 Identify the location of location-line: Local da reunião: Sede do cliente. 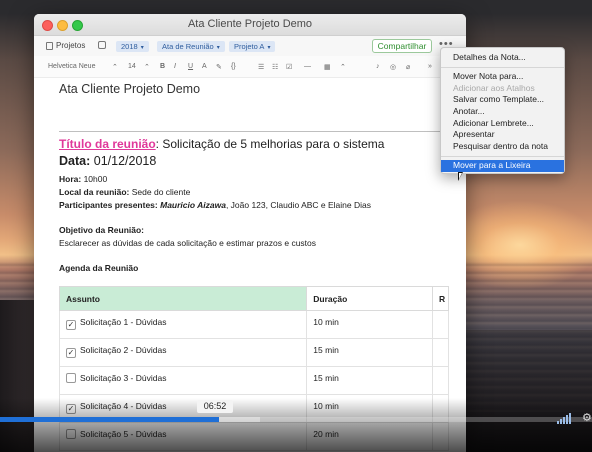
(124, 192).